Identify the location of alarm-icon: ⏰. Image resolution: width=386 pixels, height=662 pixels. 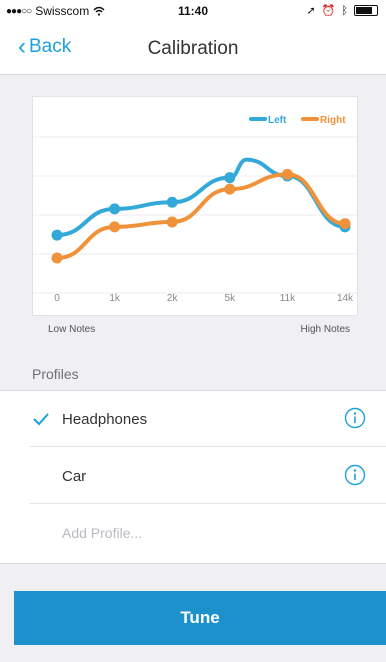
(328, 11).